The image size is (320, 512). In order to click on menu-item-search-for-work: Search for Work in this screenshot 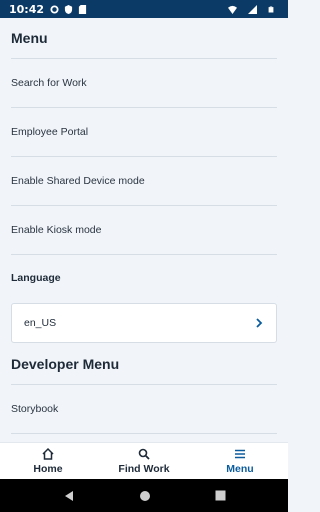, I will do `click(144, 83)`.